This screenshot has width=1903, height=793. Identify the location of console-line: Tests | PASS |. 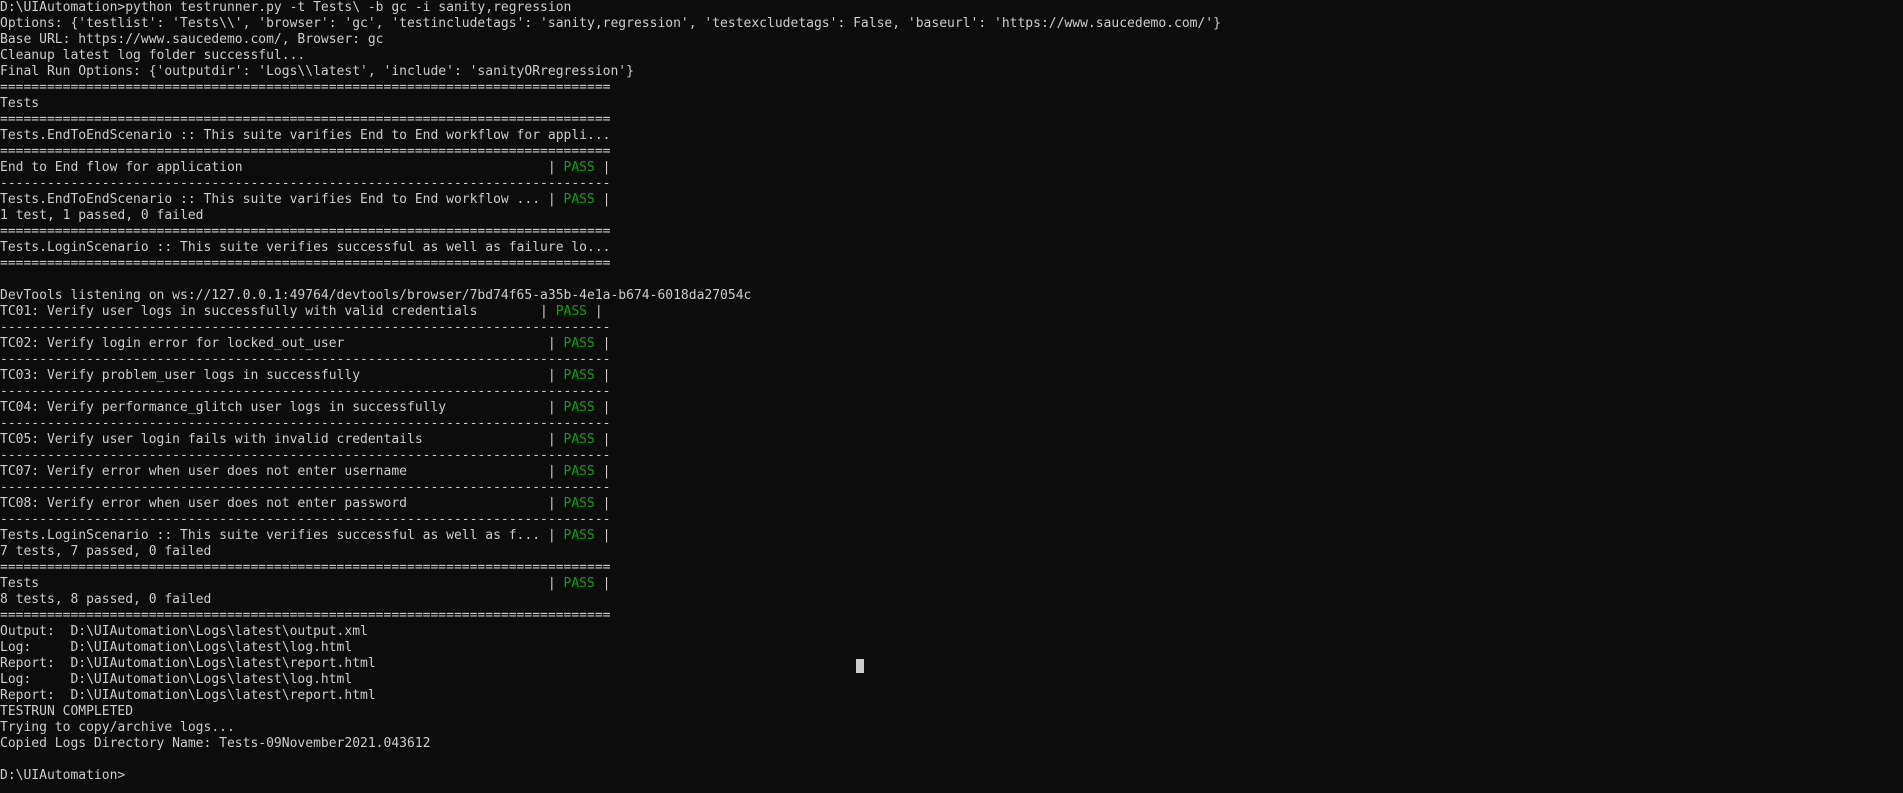
(951, 584).